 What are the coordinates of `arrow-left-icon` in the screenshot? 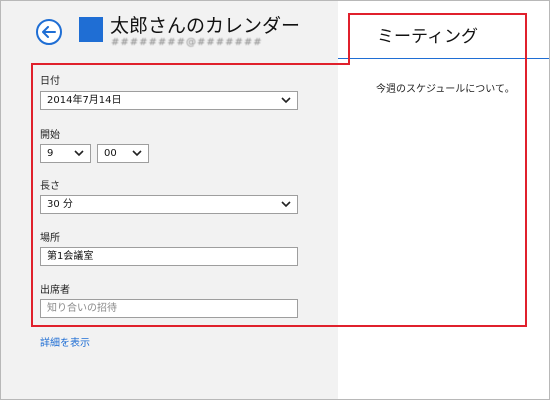 It's located at (49, 32).